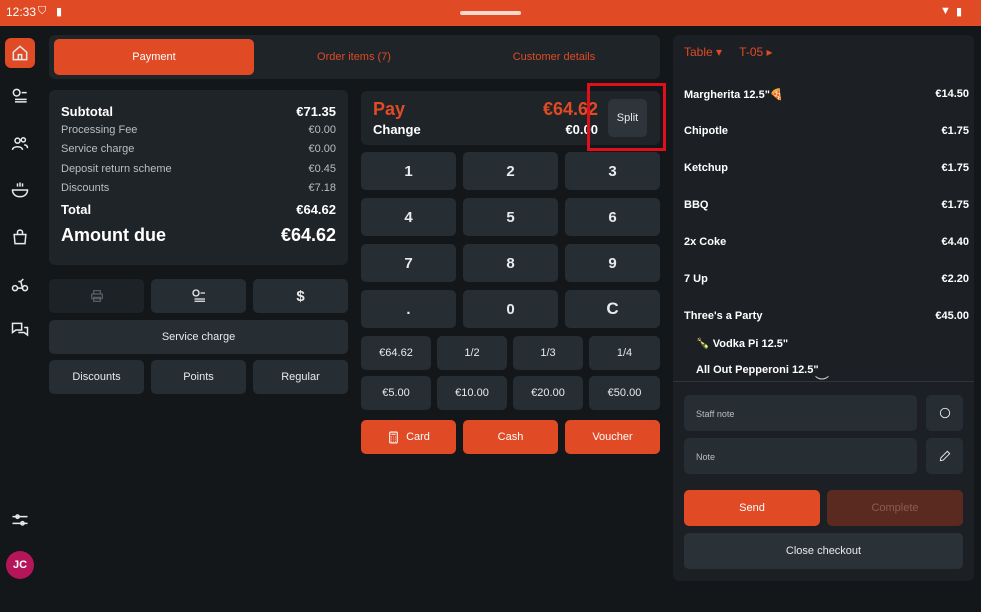  I want to click on table-selector: Table ▾ T-05 ▸, so click(735, 52).